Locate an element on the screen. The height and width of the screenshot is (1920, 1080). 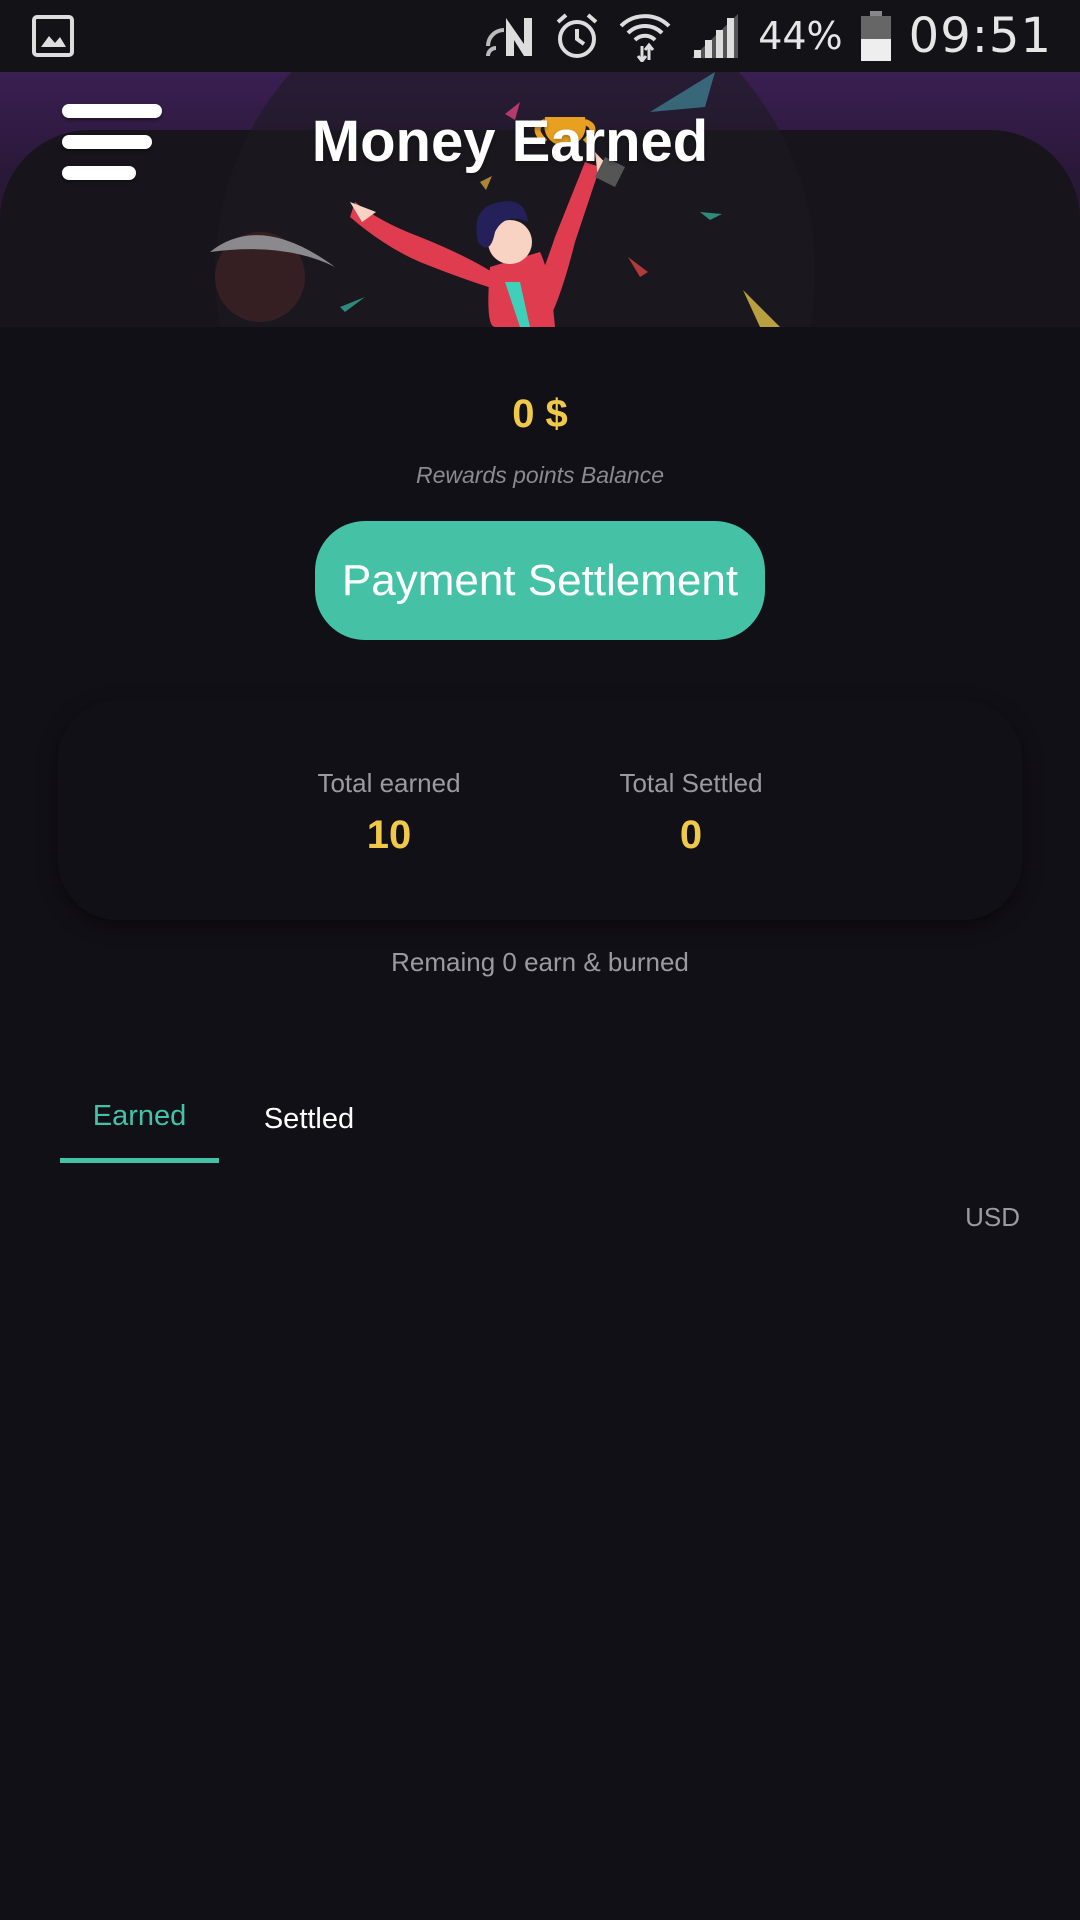
total-earned-value: 10 is located at coordinates (389, 835).